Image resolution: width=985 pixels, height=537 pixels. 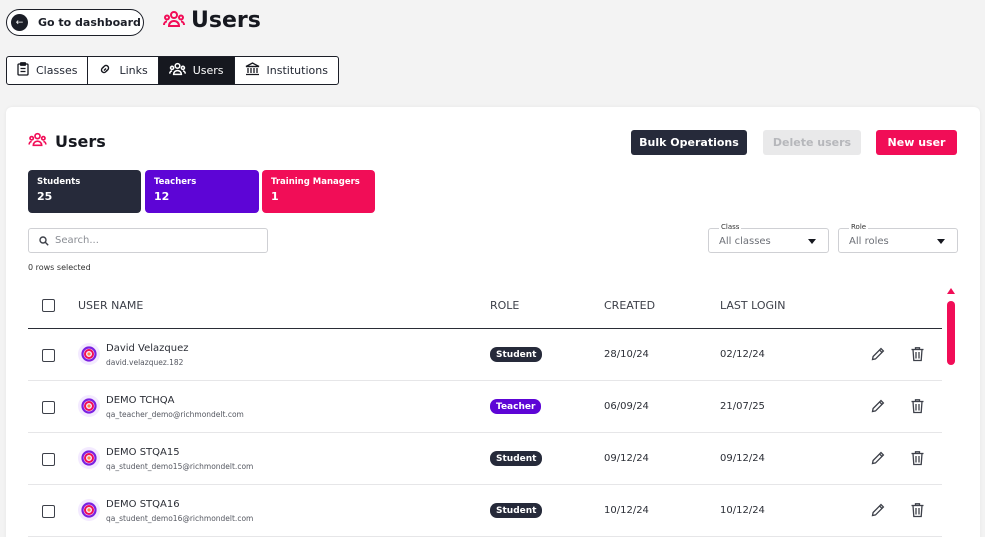 What do you see at coordinates (143, 452) in the screenshot?
I see `user-name: DEMO STQA15` at bounding box center [143, 452].